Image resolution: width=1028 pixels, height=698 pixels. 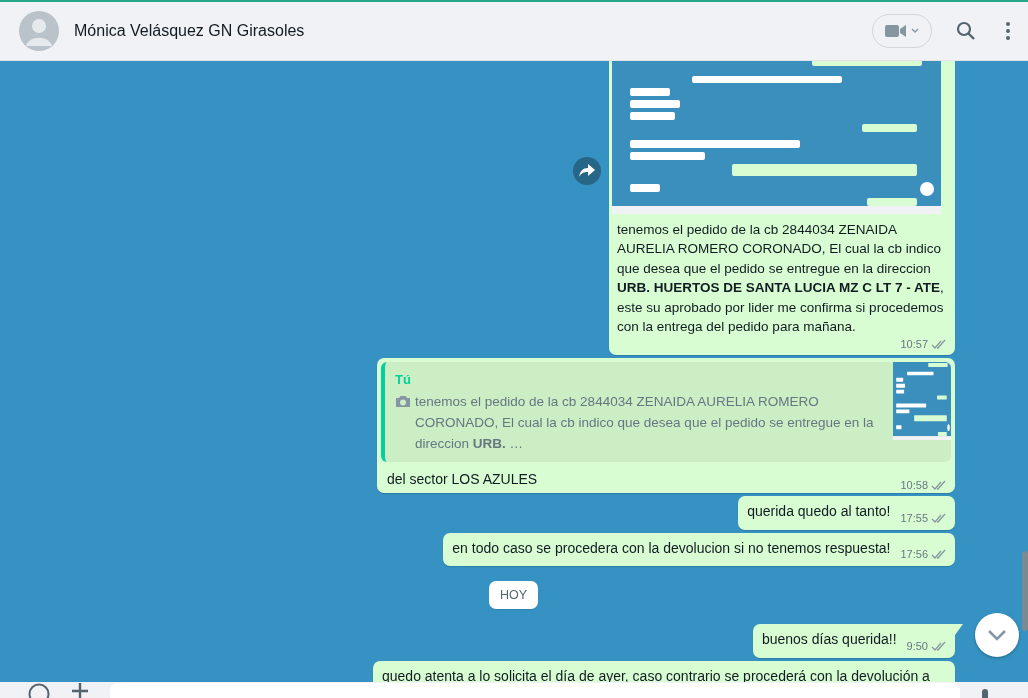 I want to click on video-camera-icon, so click(x=896, y=30).